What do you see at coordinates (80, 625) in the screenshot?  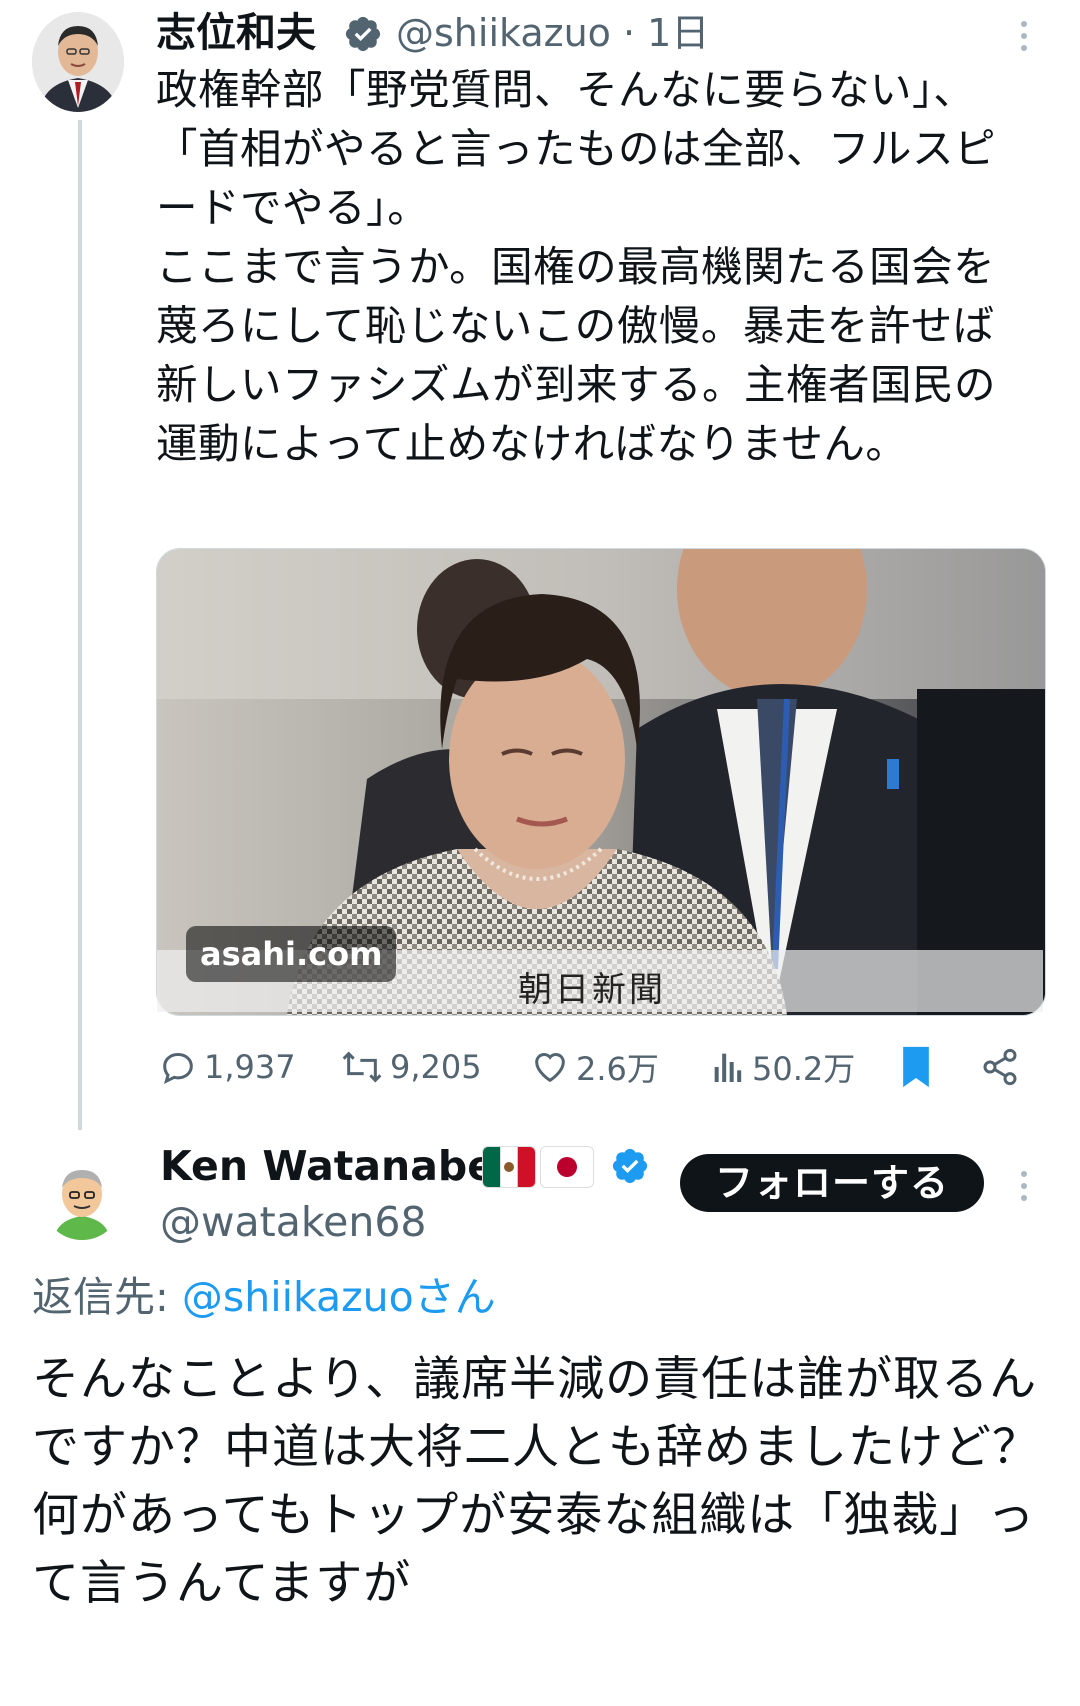 I see `thread-connector-line` at bounding box center [80, 625].